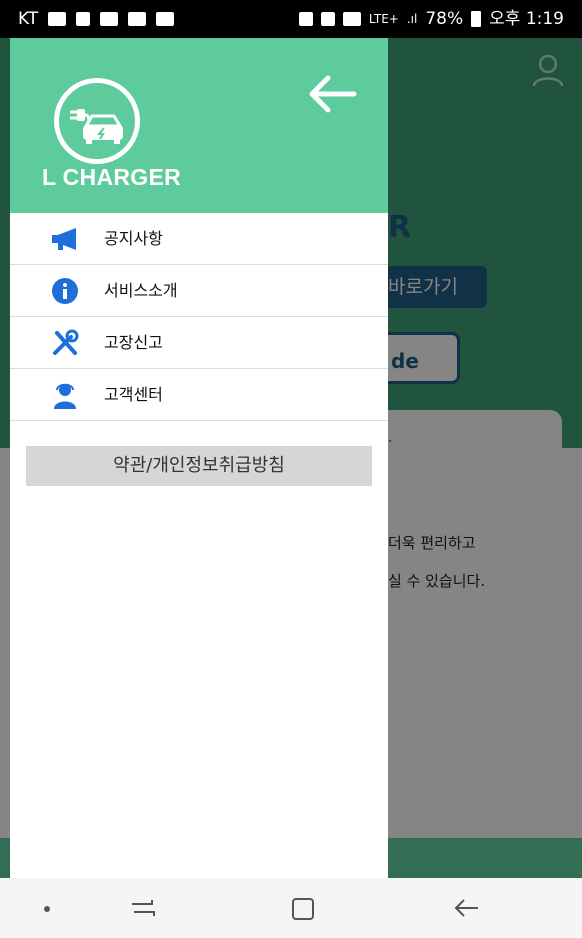  What do you see at coordinates (412, 19) in the screenshot?
I see `signal-icon: .ıl` at bounding box center [412, 19].